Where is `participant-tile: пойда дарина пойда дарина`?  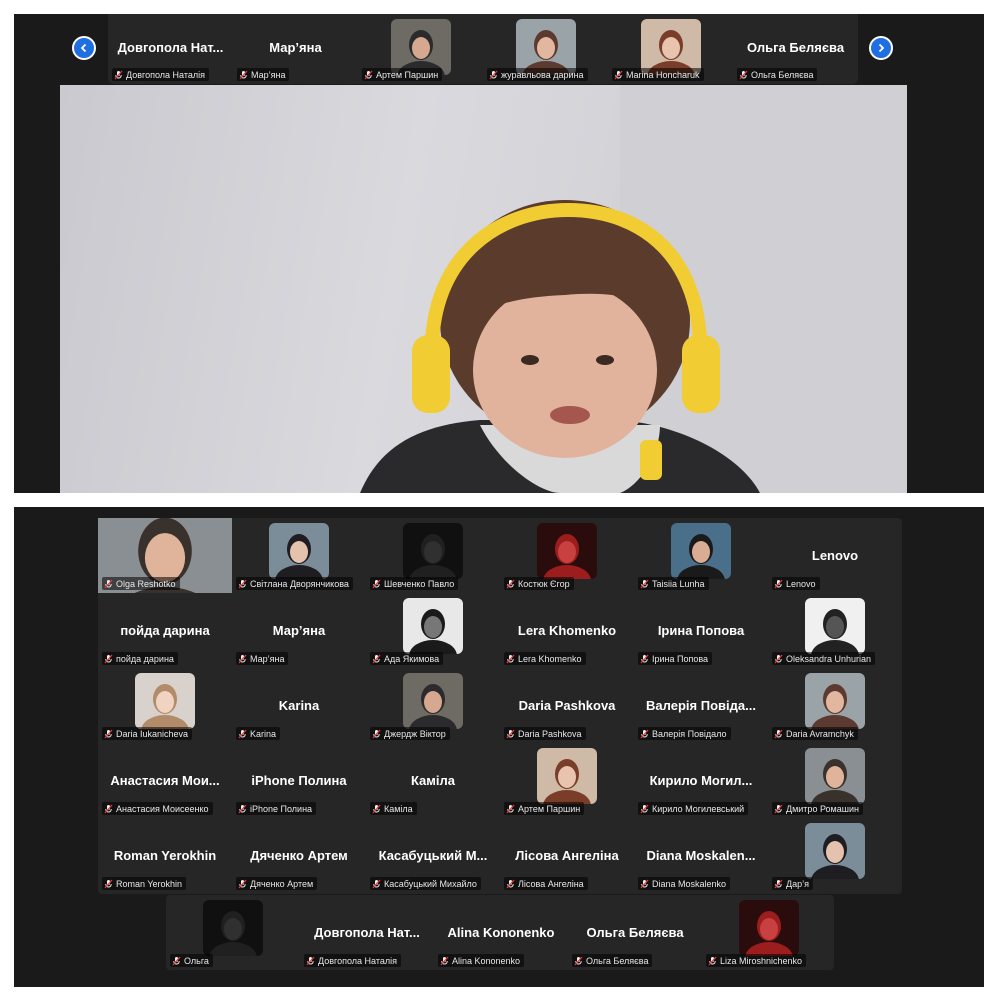 participant-tile: пойда дарина пойда дарина is located at coordinates (165, 630).